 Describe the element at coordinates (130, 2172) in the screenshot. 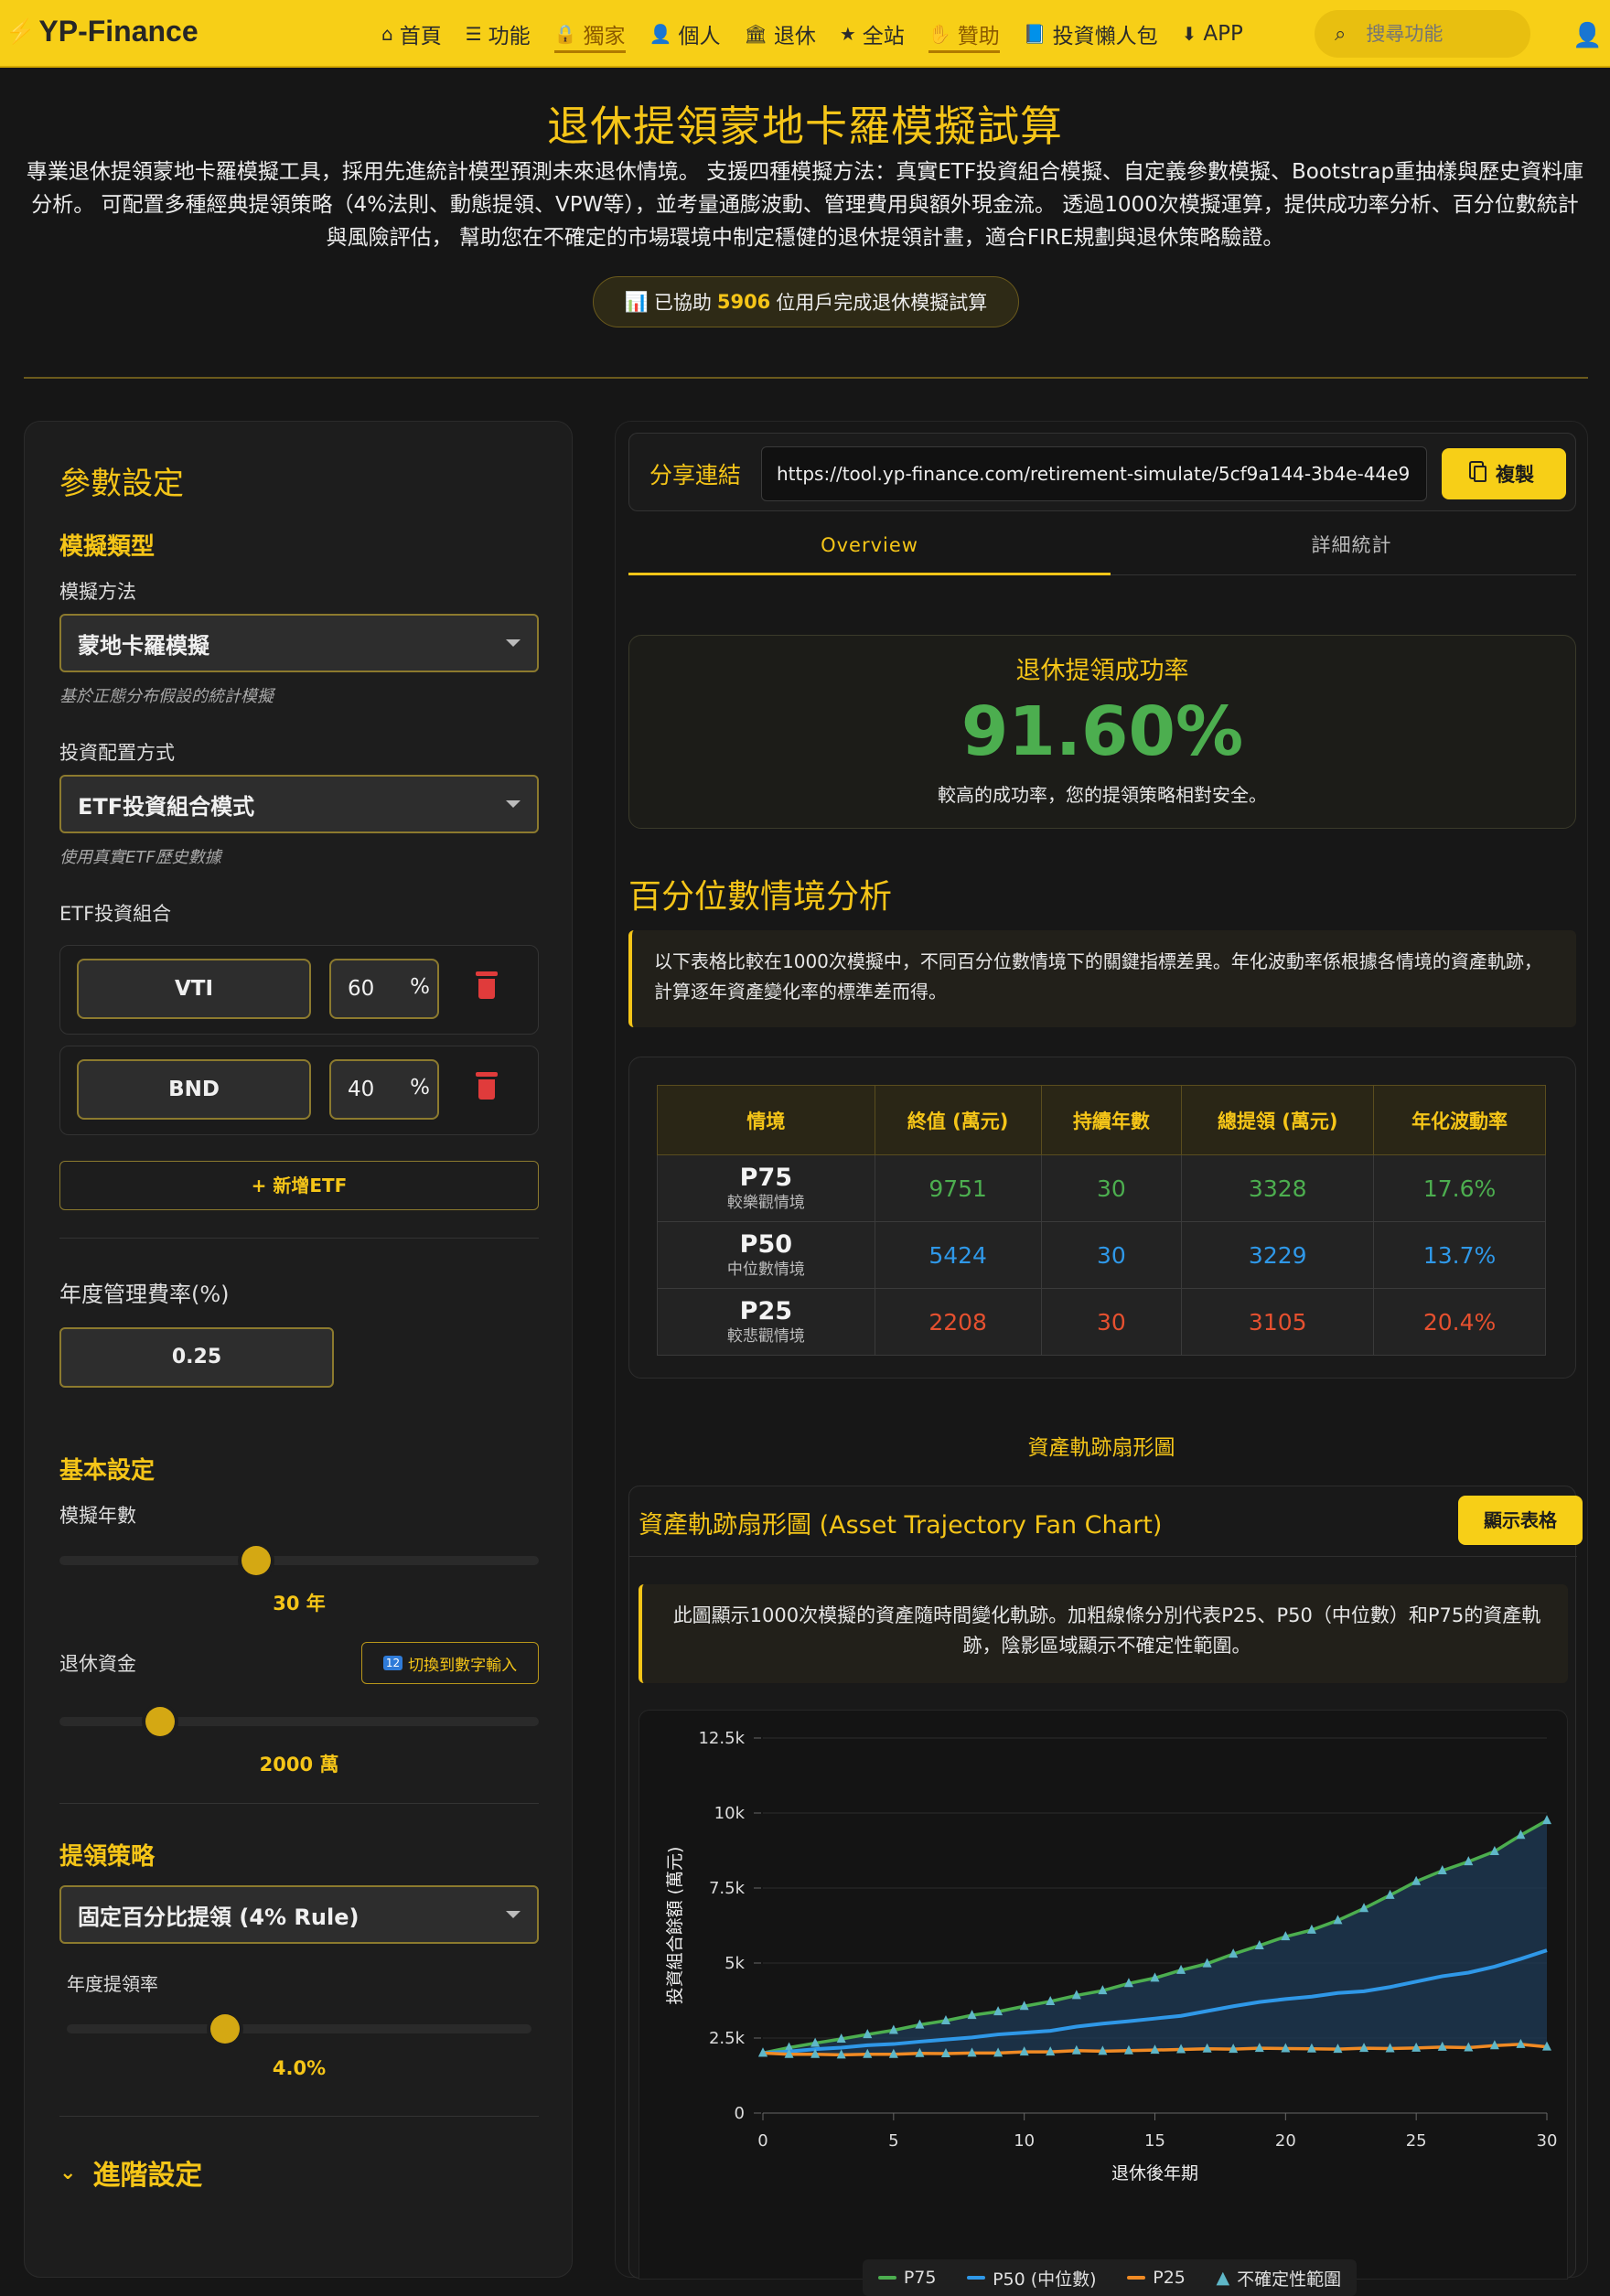

I see `advanced-toggle: ⌄ 進階設定` at that location.